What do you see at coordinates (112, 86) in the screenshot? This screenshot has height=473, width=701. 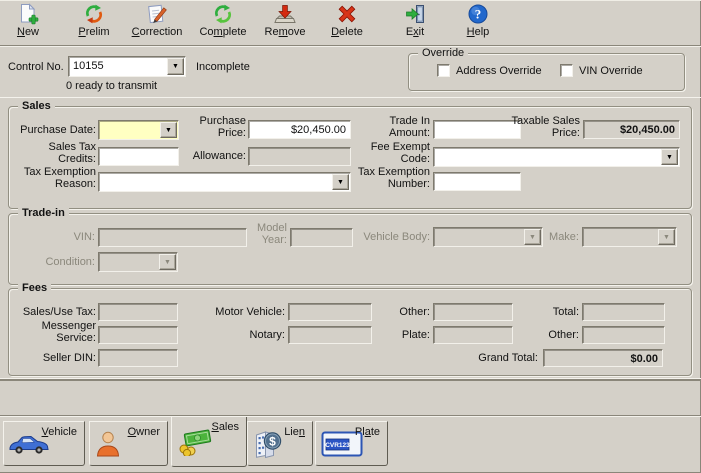 I see `transmit-status-text: 0 ready to transmit` at bounding box center [112, 86].